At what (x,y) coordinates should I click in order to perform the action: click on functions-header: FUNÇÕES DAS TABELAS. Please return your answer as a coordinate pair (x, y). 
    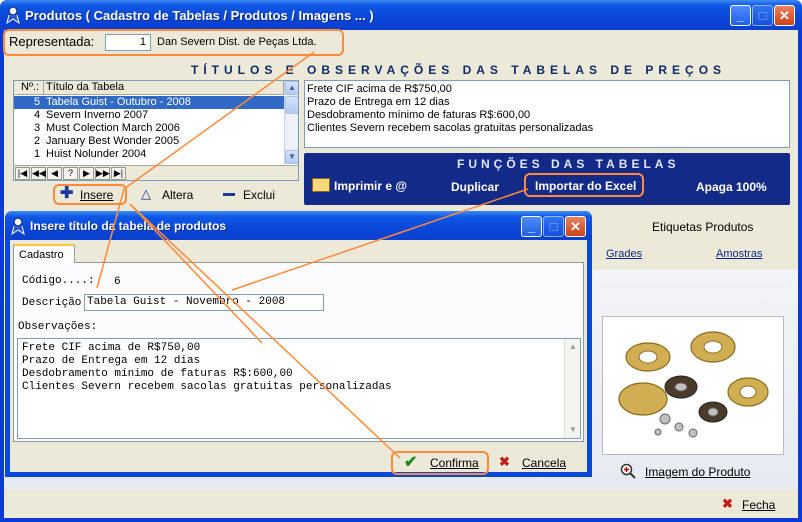
    Looking at the image, I should click on (568, 164).